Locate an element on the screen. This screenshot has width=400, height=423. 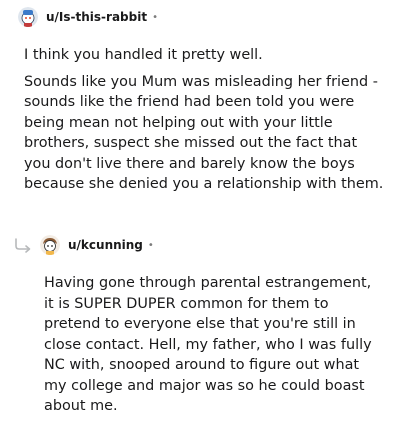
username-link: u/Is-this-rabbit is located at coordinates (96, 17).